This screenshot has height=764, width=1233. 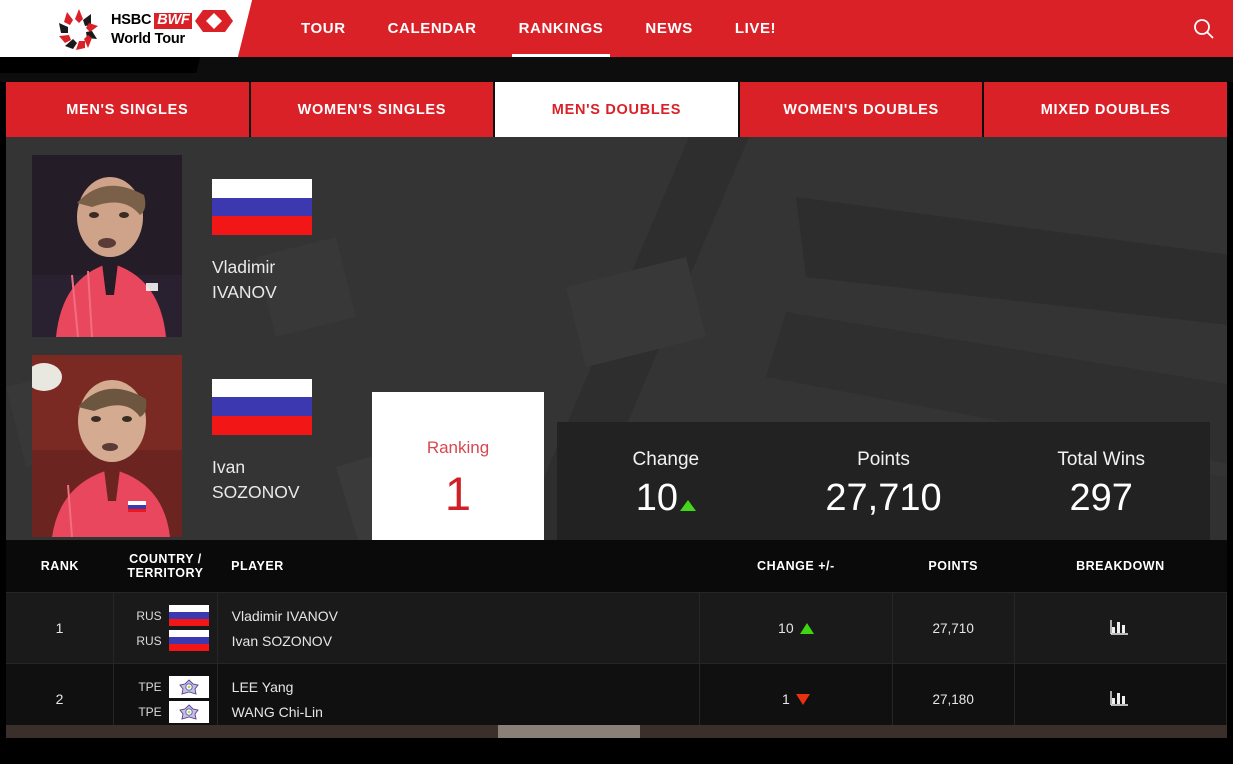 I want to click on nav-tab-divider, so click(x=616, y=69).